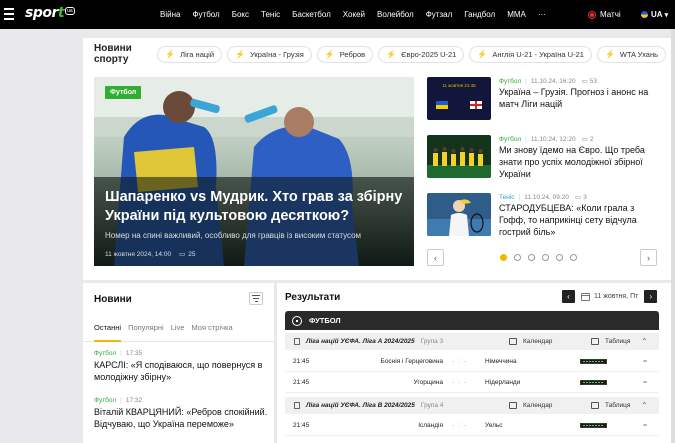 The height and width of the screenshot is (443, 675). Describe the element at coordinates (651, 296) in the screenshot. I see `date-next-button: ›` at that location.